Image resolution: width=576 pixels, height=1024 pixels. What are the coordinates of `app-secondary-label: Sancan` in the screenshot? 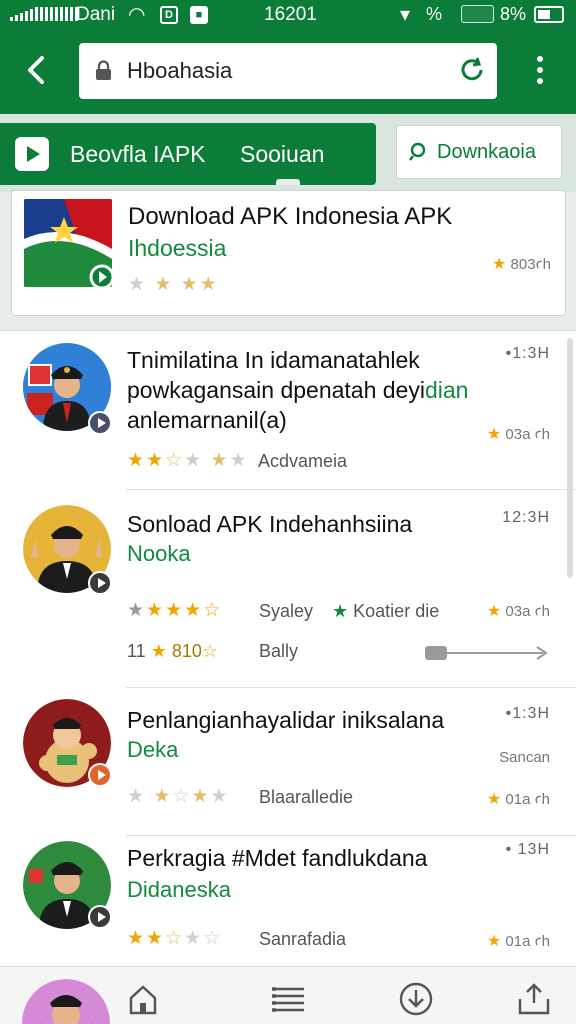 It's located at (524, 757).